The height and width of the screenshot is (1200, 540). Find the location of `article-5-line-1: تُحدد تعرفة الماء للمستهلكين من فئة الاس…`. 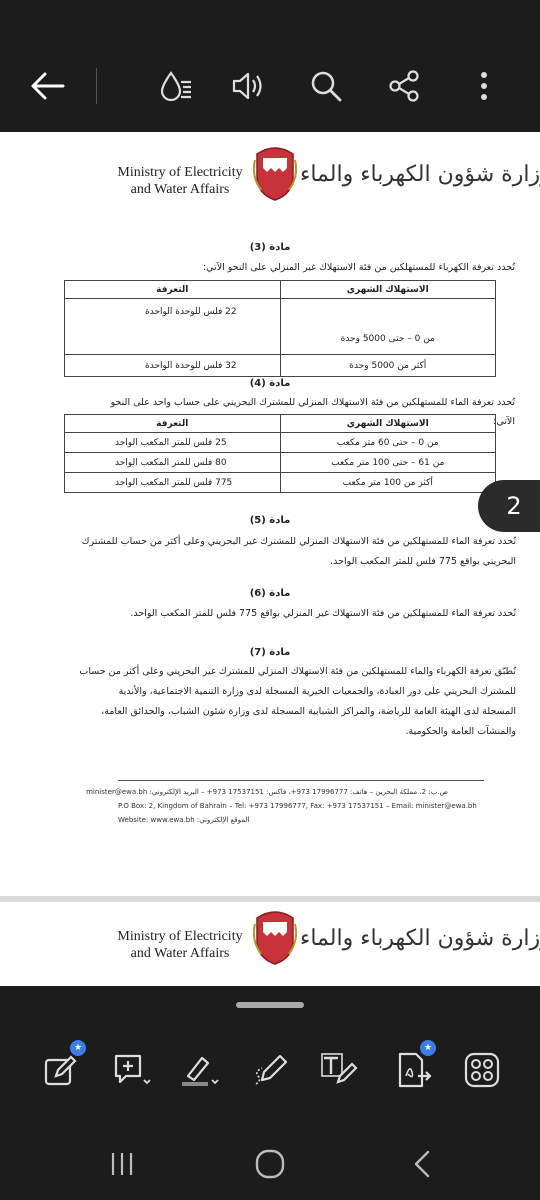

article-5-line-1: تُحدد تعرفة الماء للمستهلكين من فئة الاس… is located at coordinates (298, 541).